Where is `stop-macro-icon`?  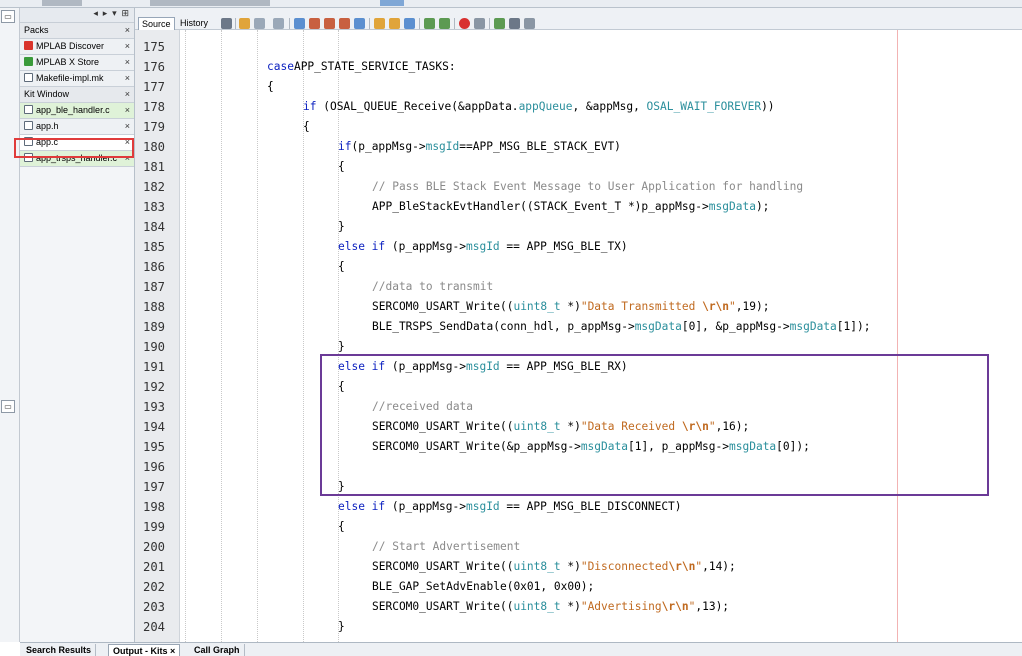
stop-macro-icon is located at coordinates (479, 23).